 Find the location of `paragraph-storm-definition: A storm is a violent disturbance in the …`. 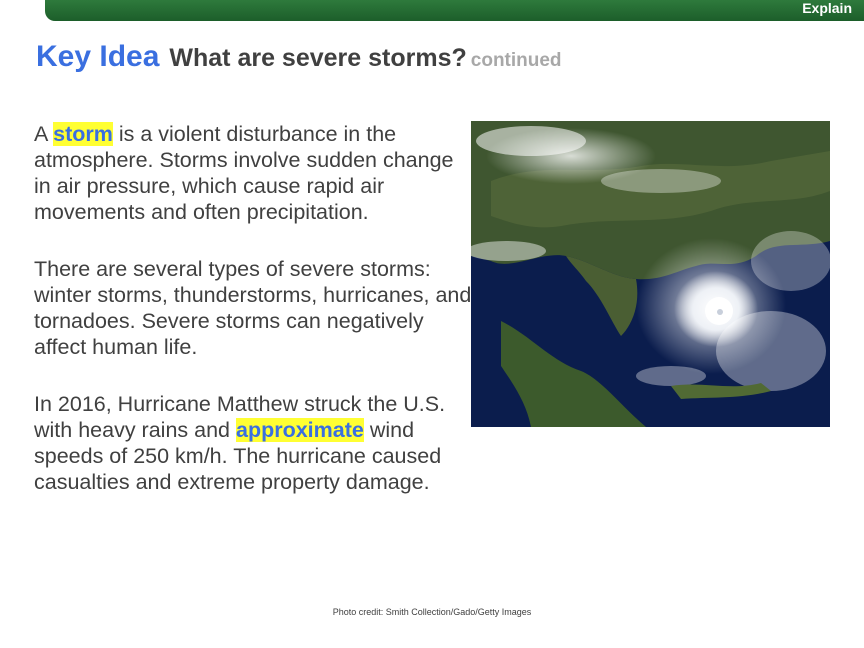

paragraph-storm-definition: A storm is a violent disturbance in the … is located at coordinates (254, 173).